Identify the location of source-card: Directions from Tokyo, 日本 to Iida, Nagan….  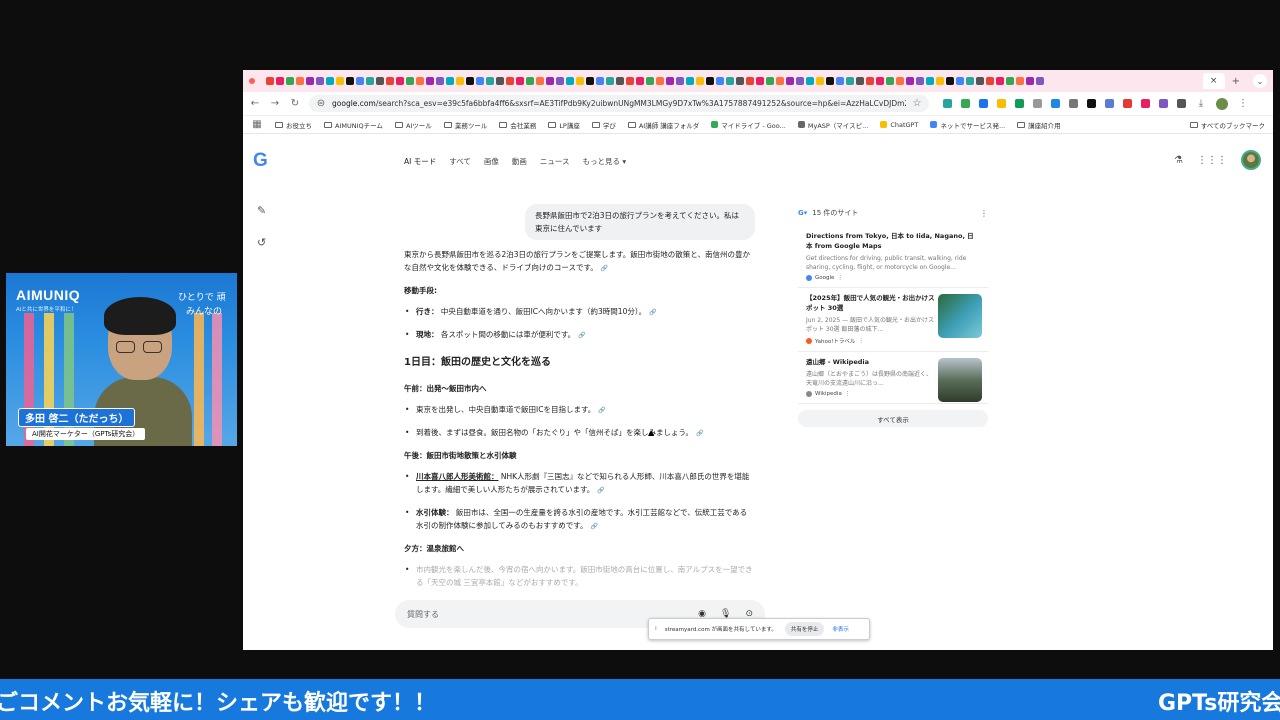
(893, 257).